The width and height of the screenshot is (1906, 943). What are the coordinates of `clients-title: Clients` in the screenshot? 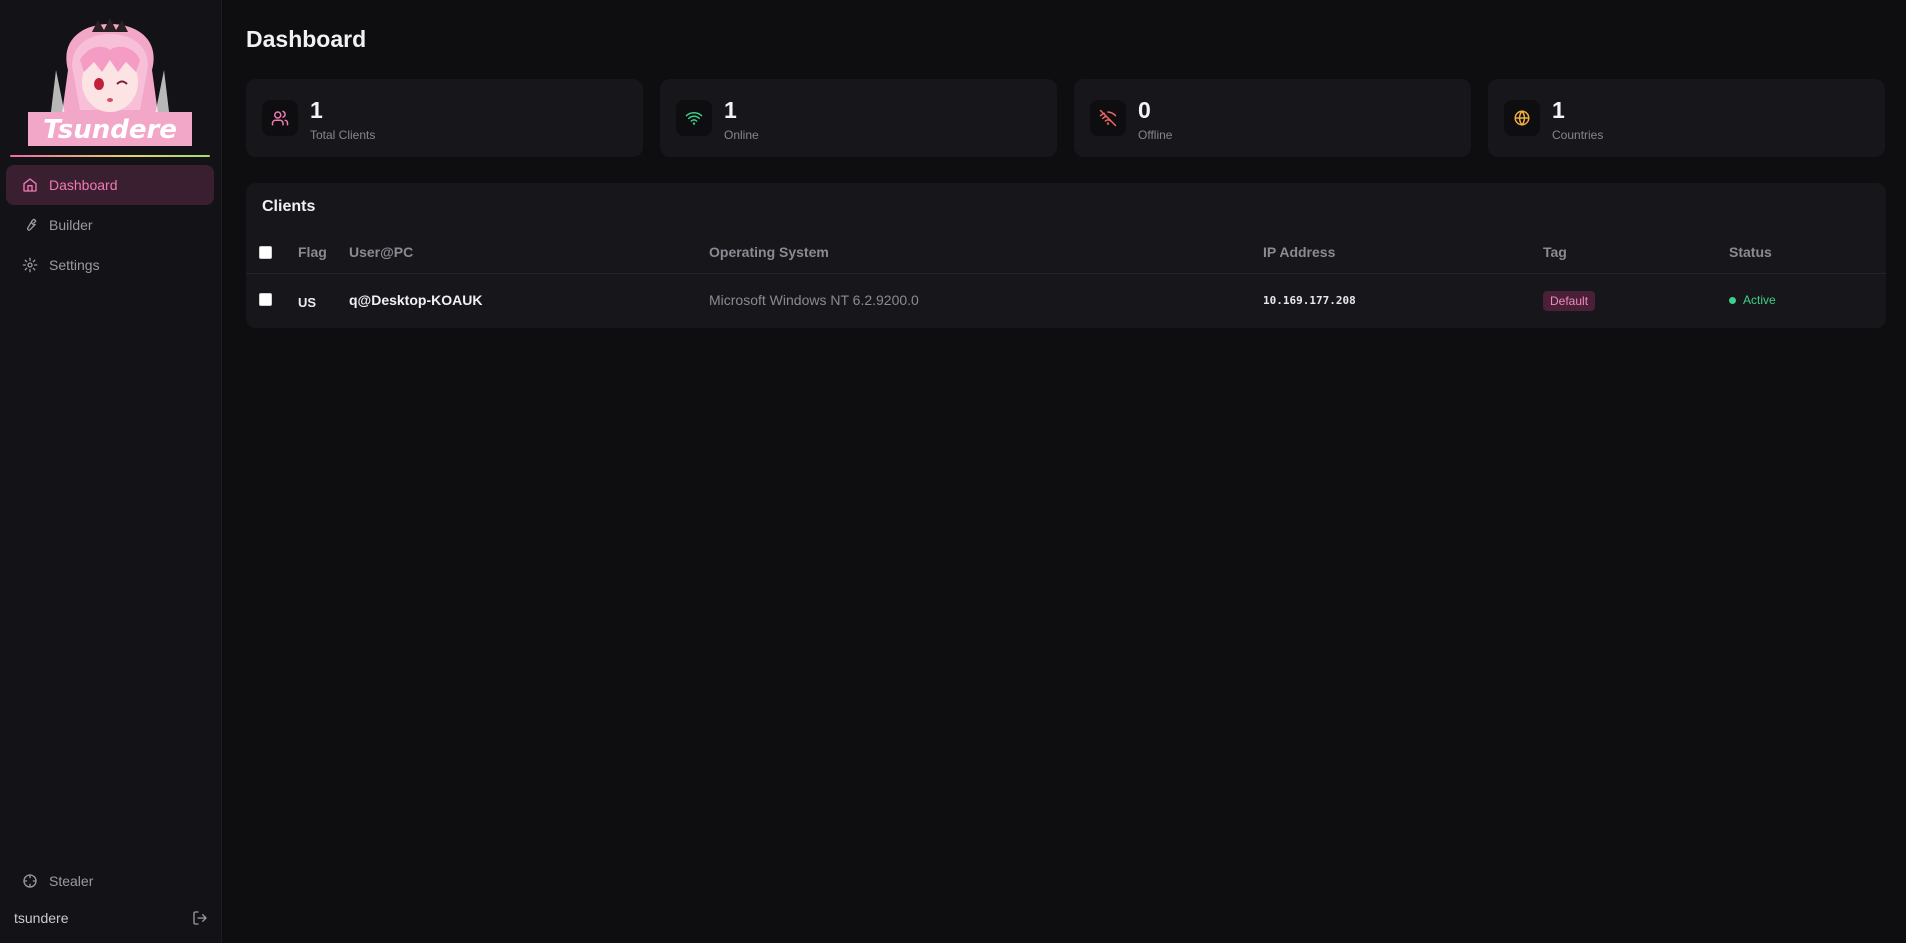 It's located at (289, 206).